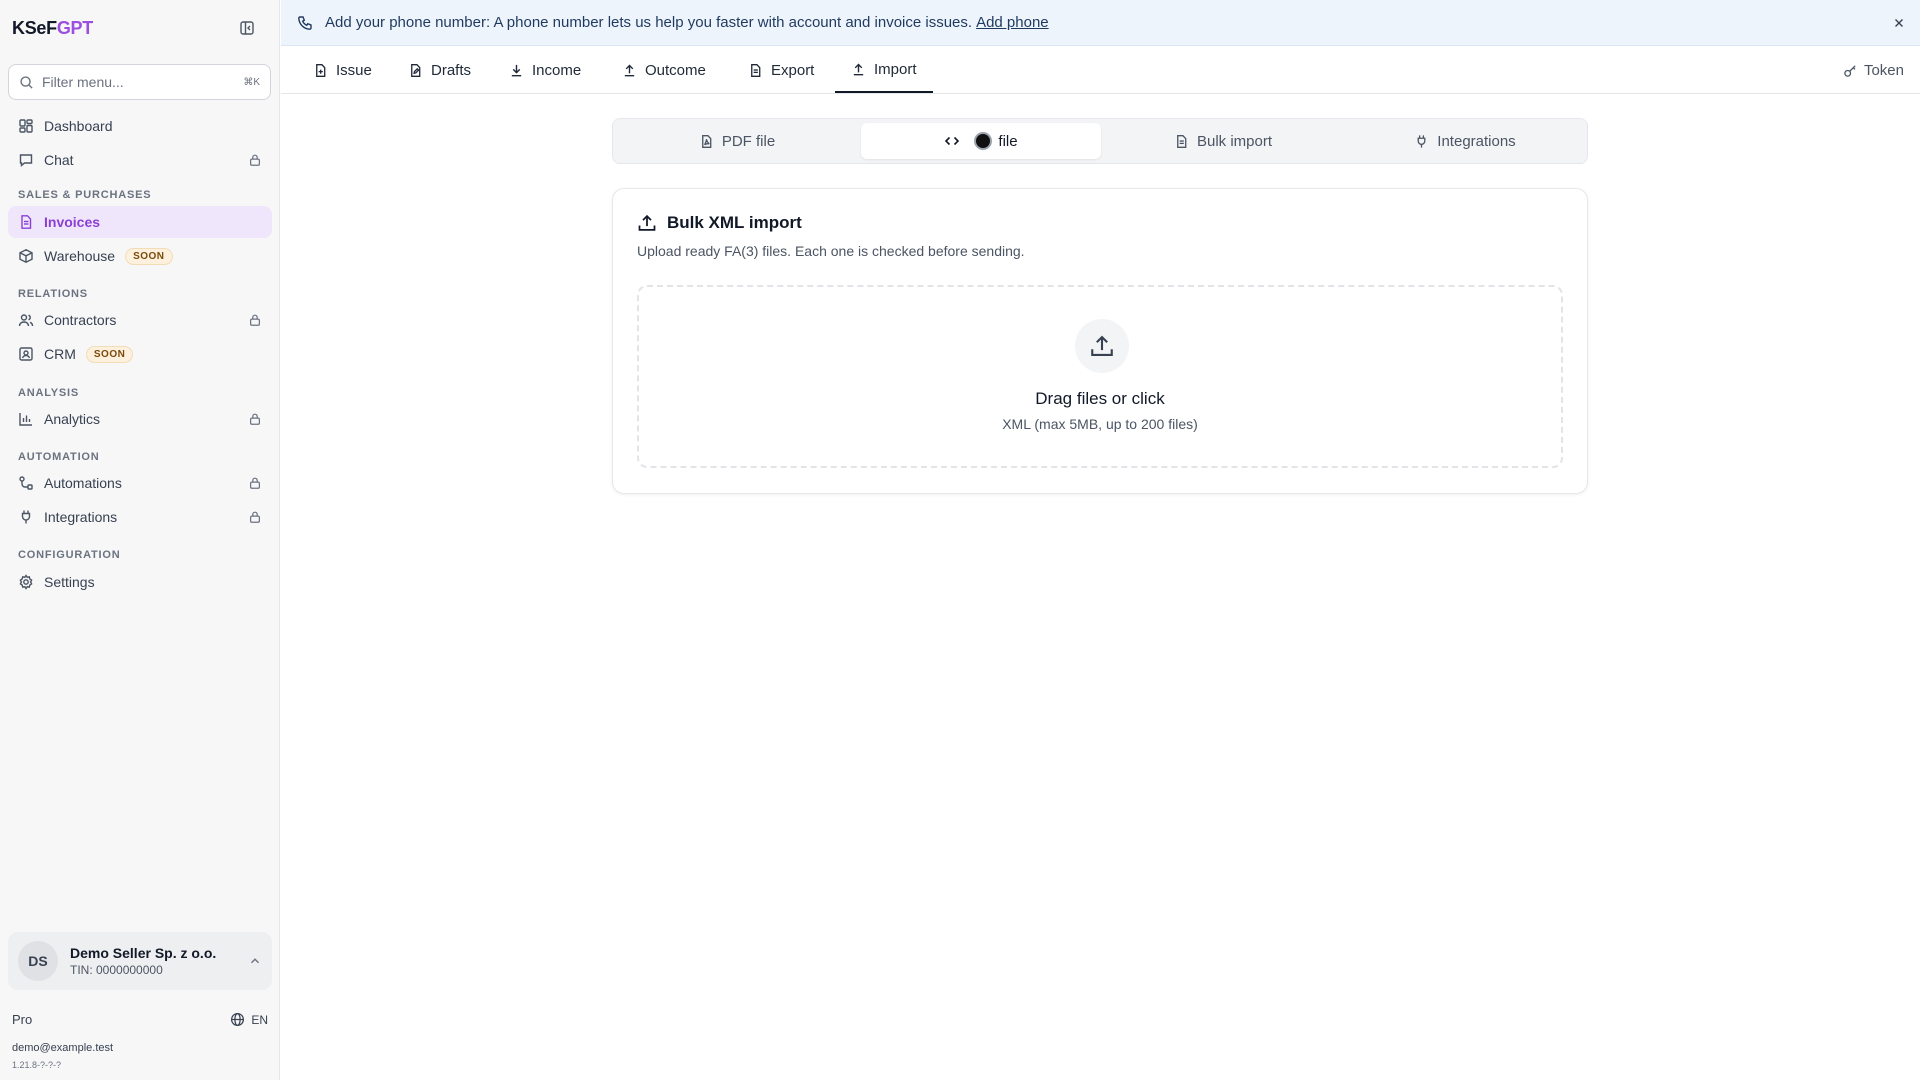 Image resolution: width=1920 pixels, height=1080 pixels. What do you see at coordinates (26, 419) in the screenshot?
I see `bar-chart-icon` at bounding box center [26, 419].